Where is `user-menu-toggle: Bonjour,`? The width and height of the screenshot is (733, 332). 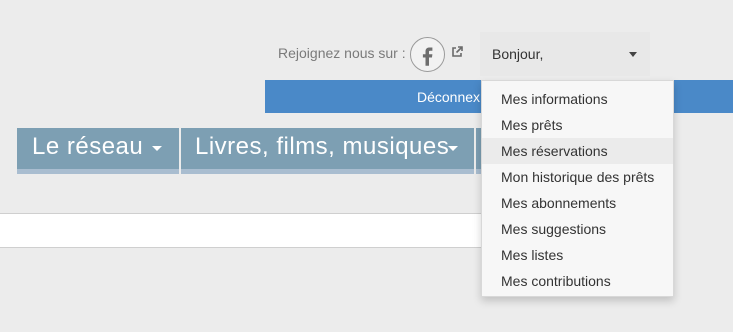 user-menu-toggle: Bonjour, is located at coordinates (565, 54).